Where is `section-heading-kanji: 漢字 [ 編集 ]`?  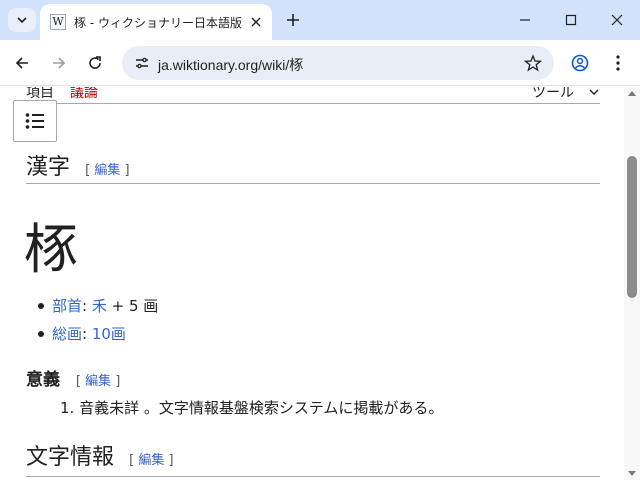
section-heading-kanji: 漢字 [ 編集 ] is located at coordinates (313, 166).